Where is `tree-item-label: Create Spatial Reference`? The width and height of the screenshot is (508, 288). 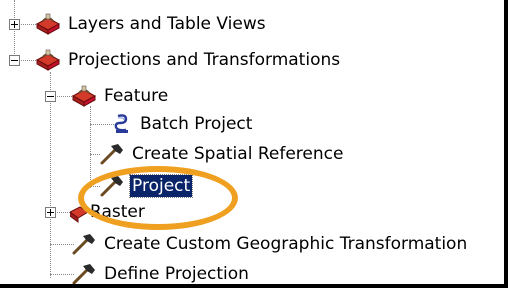 tree-item-label: Create Spatial Reference is located at coordinates (238, 154).